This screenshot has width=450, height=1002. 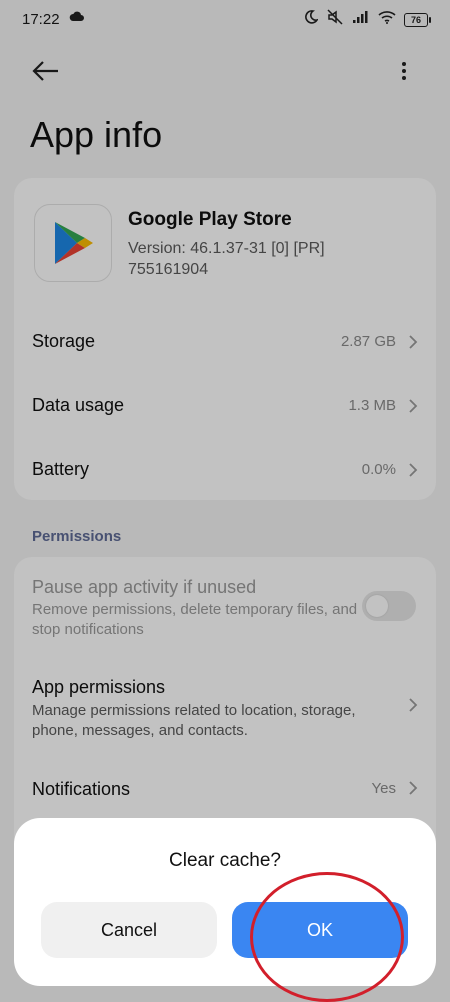 I want to click on annotation-circle, so click(x=327, y=937).